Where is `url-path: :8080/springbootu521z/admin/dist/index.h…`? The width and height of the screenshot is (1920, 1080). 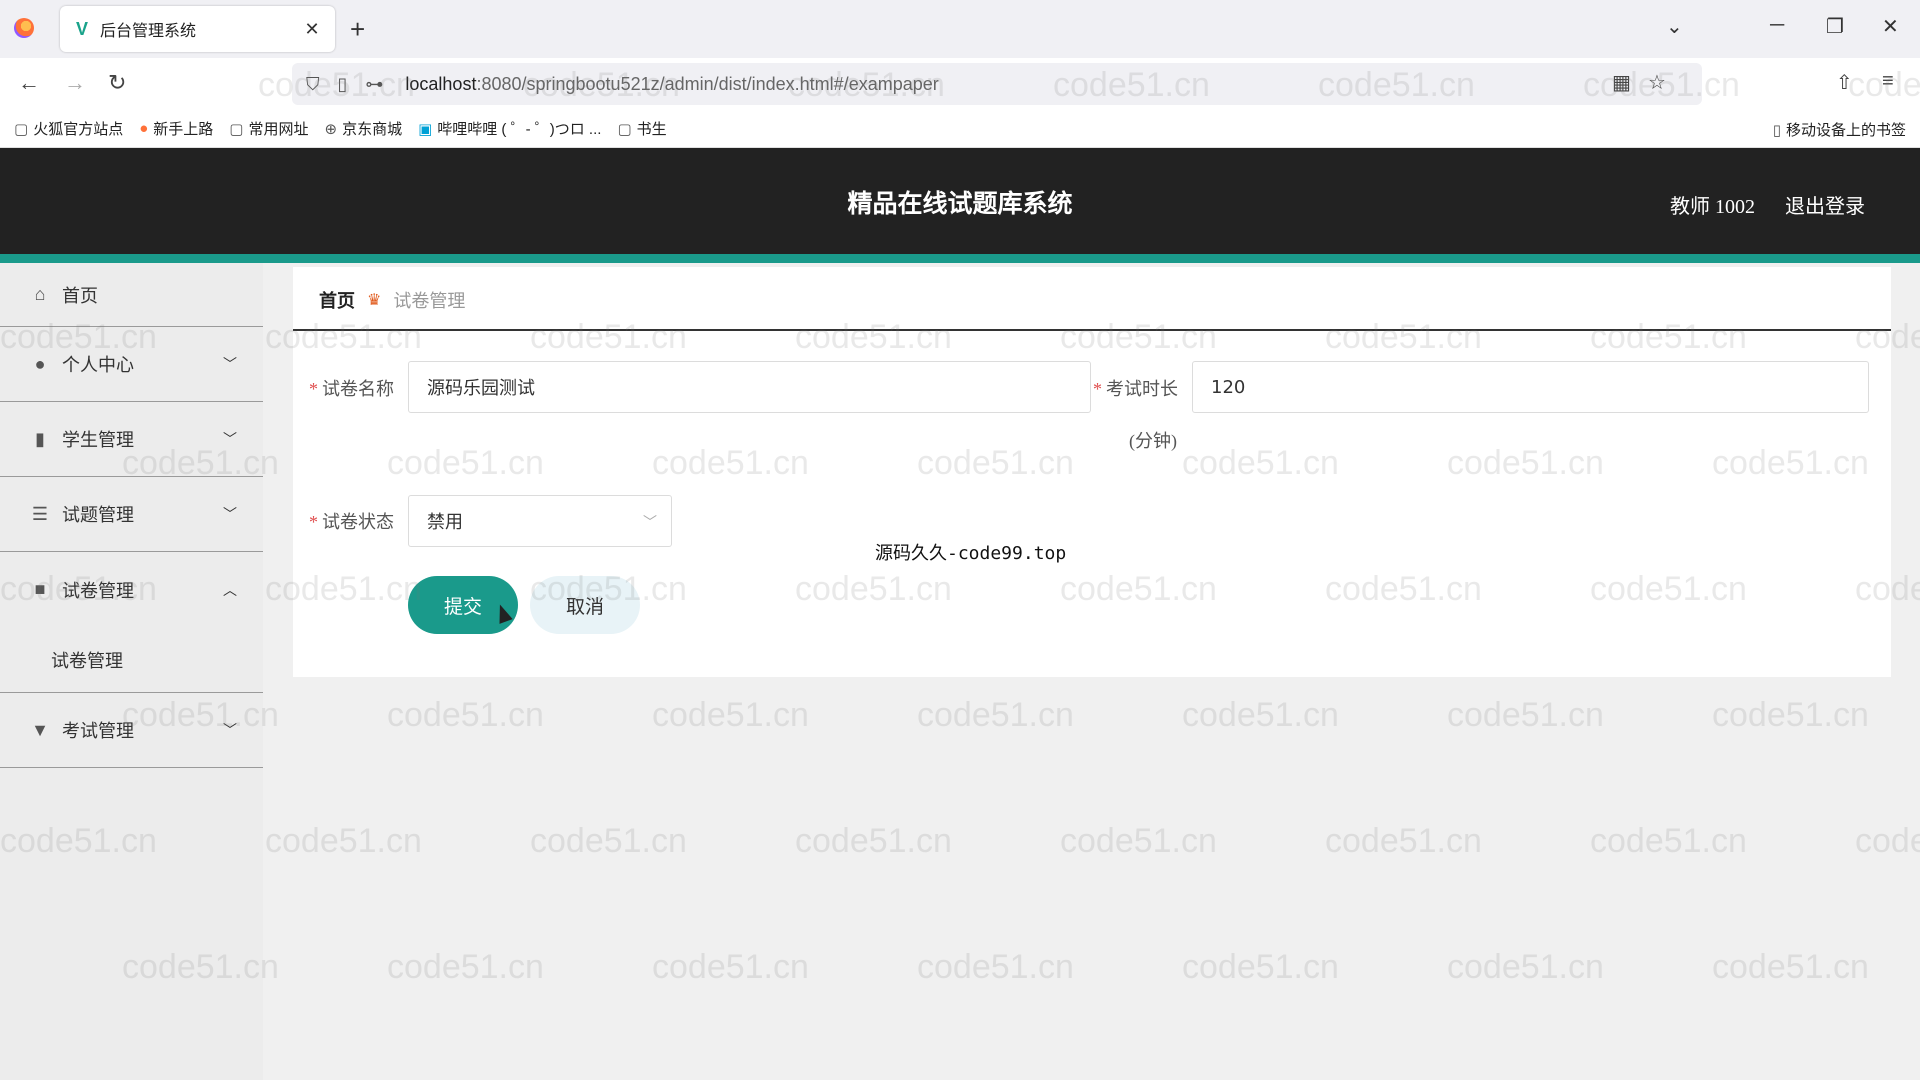 url-path: :8080/springbootu521z/admin/dist/index.h… is located at coordinates (707, 83).